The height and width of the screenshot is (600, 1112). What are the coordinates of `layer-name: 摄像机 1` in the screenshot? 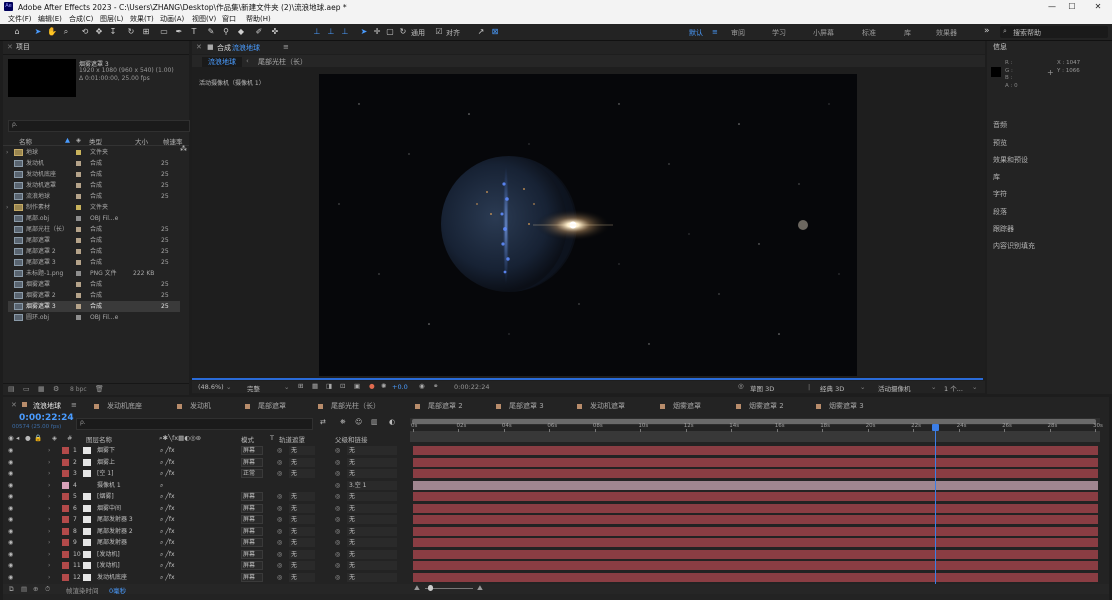 It's located at (109, 485).